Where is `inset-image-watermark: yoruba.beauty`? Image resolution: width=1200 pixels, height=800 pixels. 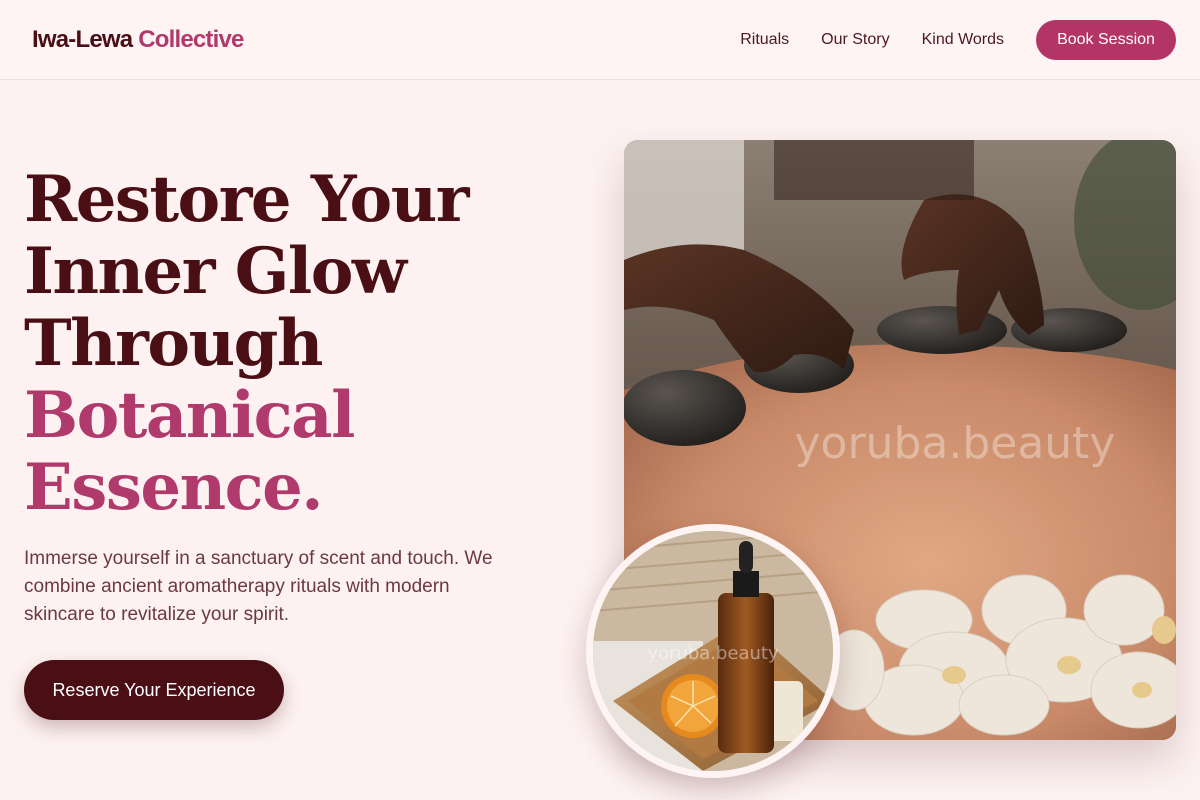
inset-image-watermark: yoruba.beauty is located at coordinates (713, 653).